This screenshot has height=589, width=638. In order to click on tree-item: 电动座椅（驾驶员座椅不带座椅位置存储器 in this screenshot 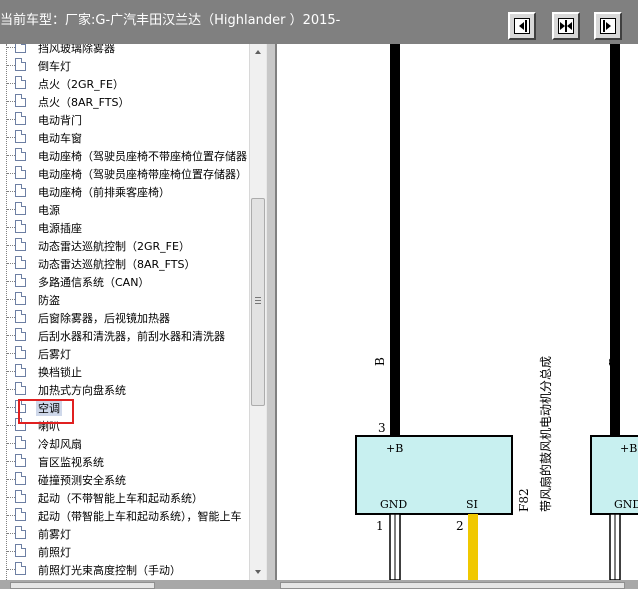, I will do `click(124, 155)`.